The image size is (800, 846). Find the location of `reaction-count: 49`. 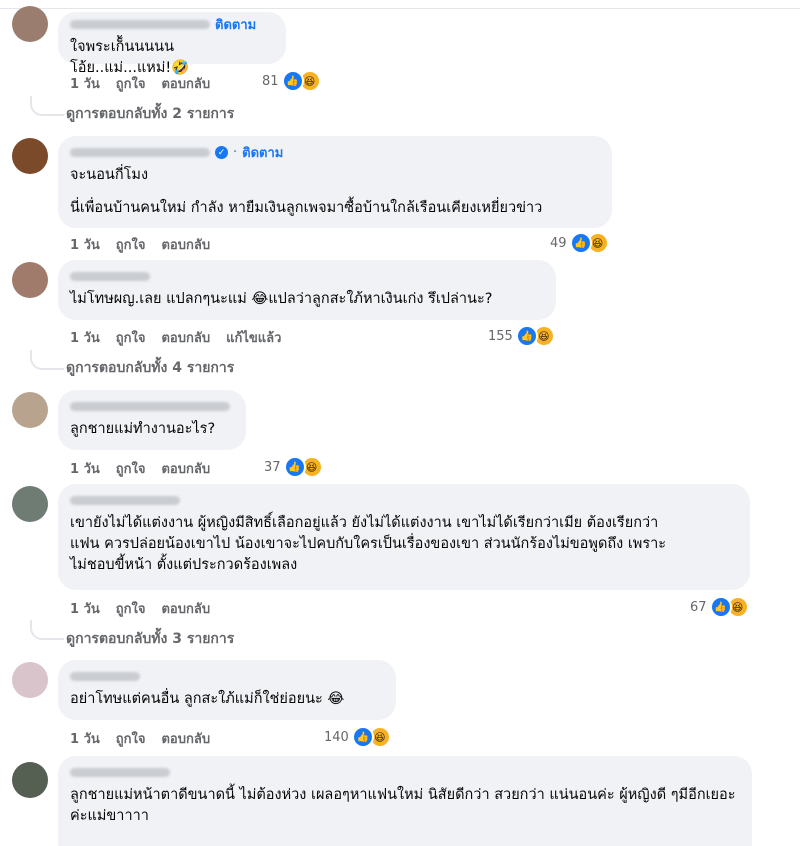

reaction-count: 49 is located at coordinates (558, 243).